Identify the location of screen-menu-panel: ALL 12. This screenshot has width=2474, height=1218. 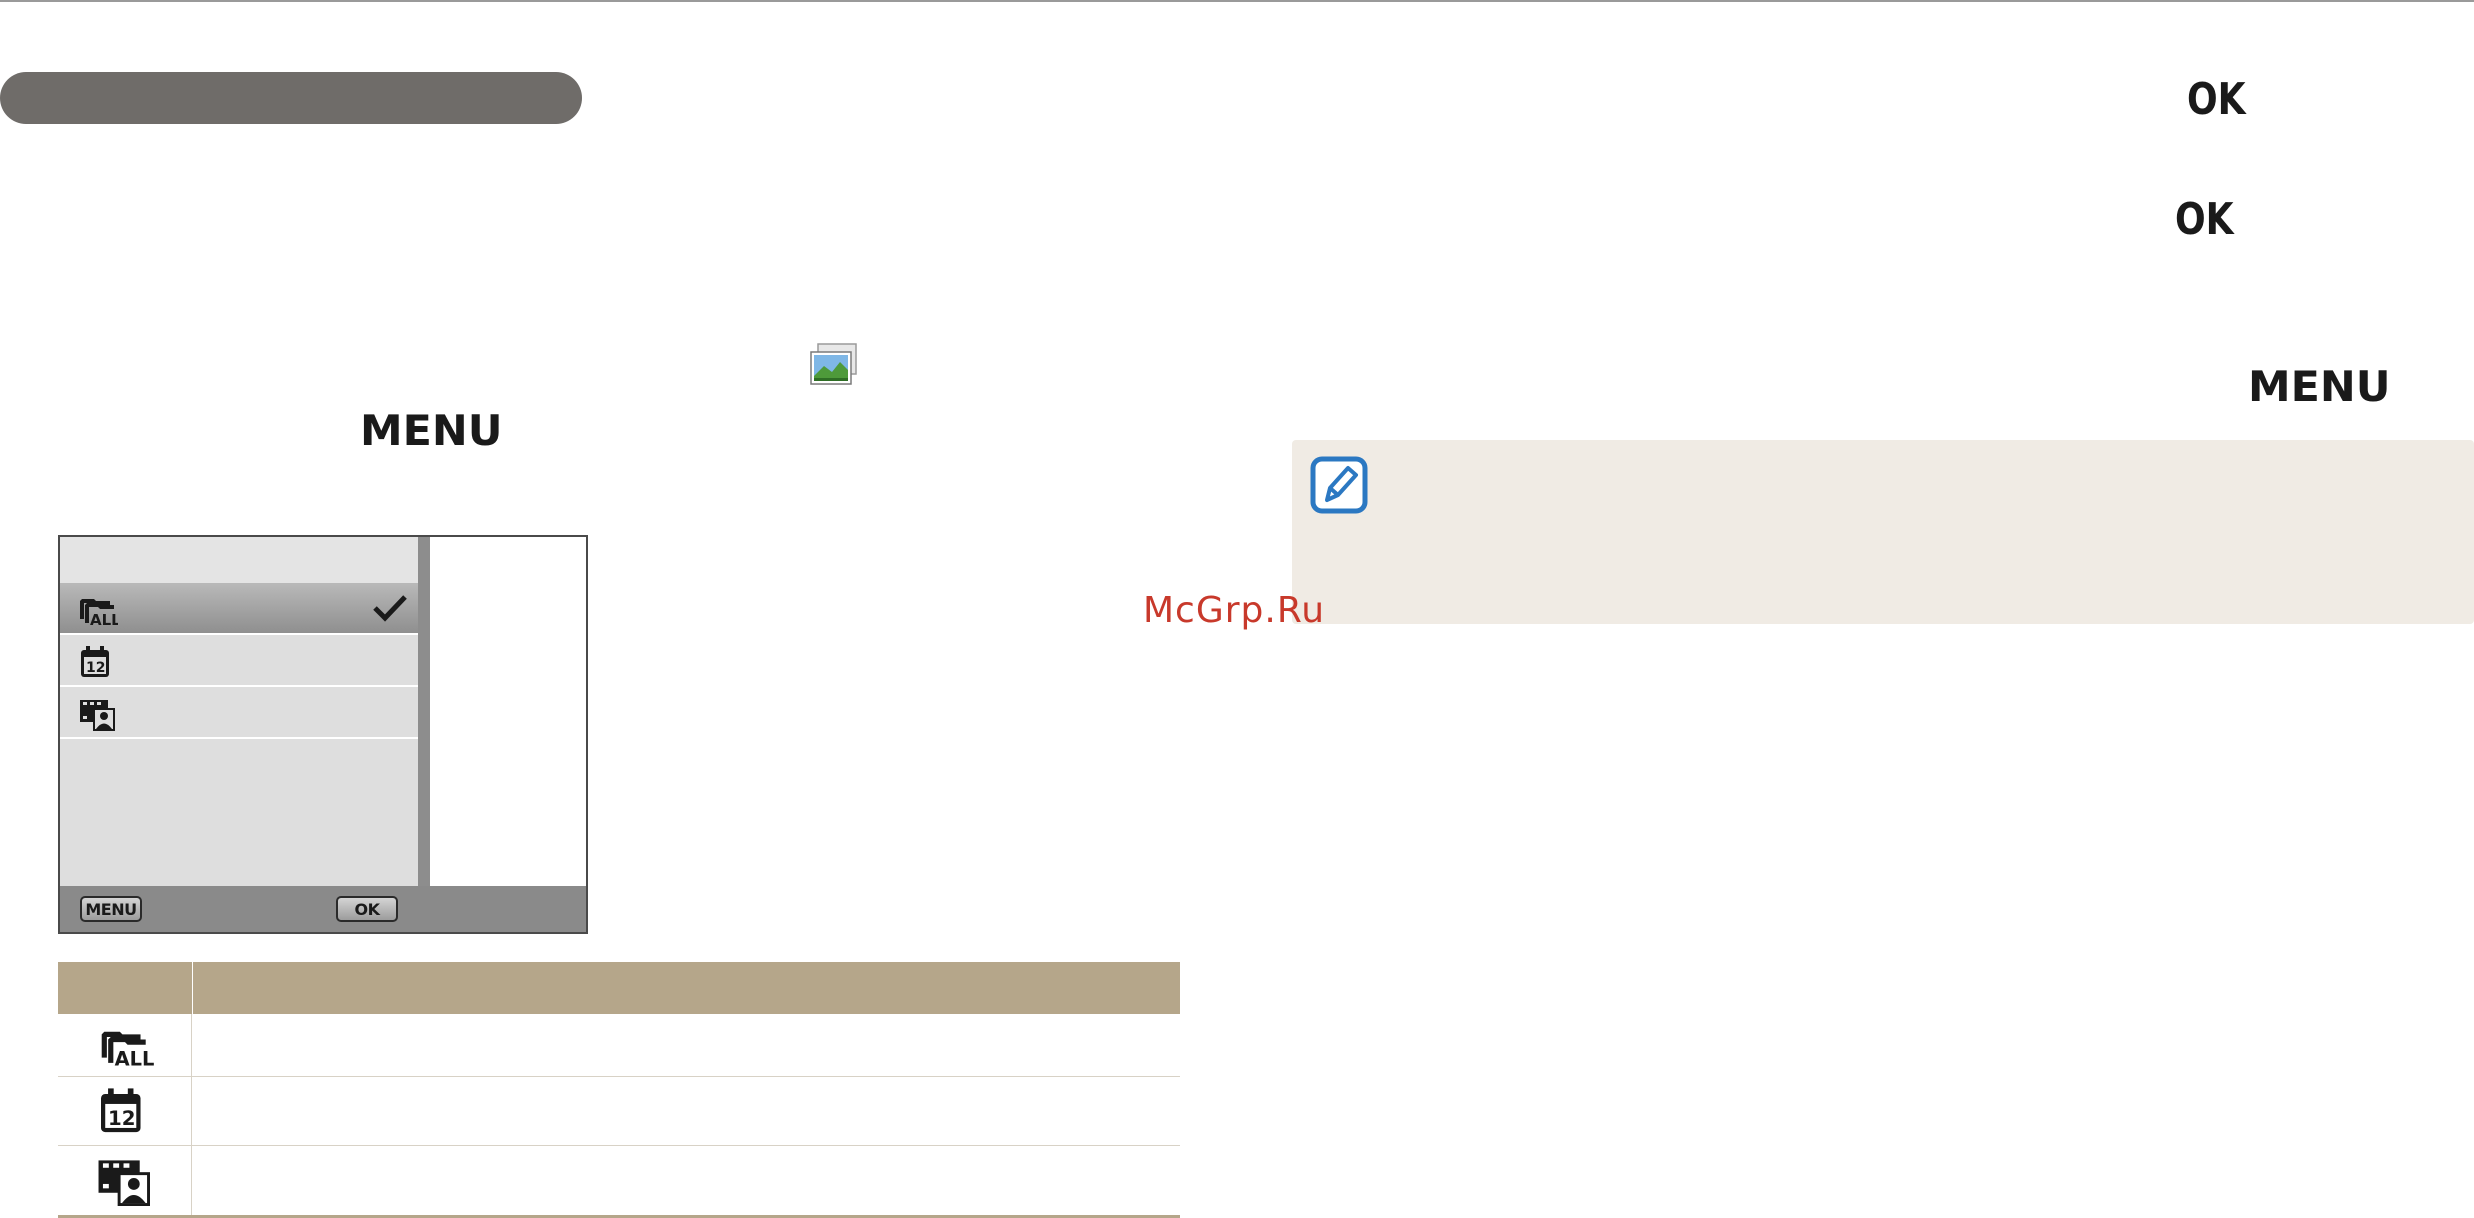
(239, 711).